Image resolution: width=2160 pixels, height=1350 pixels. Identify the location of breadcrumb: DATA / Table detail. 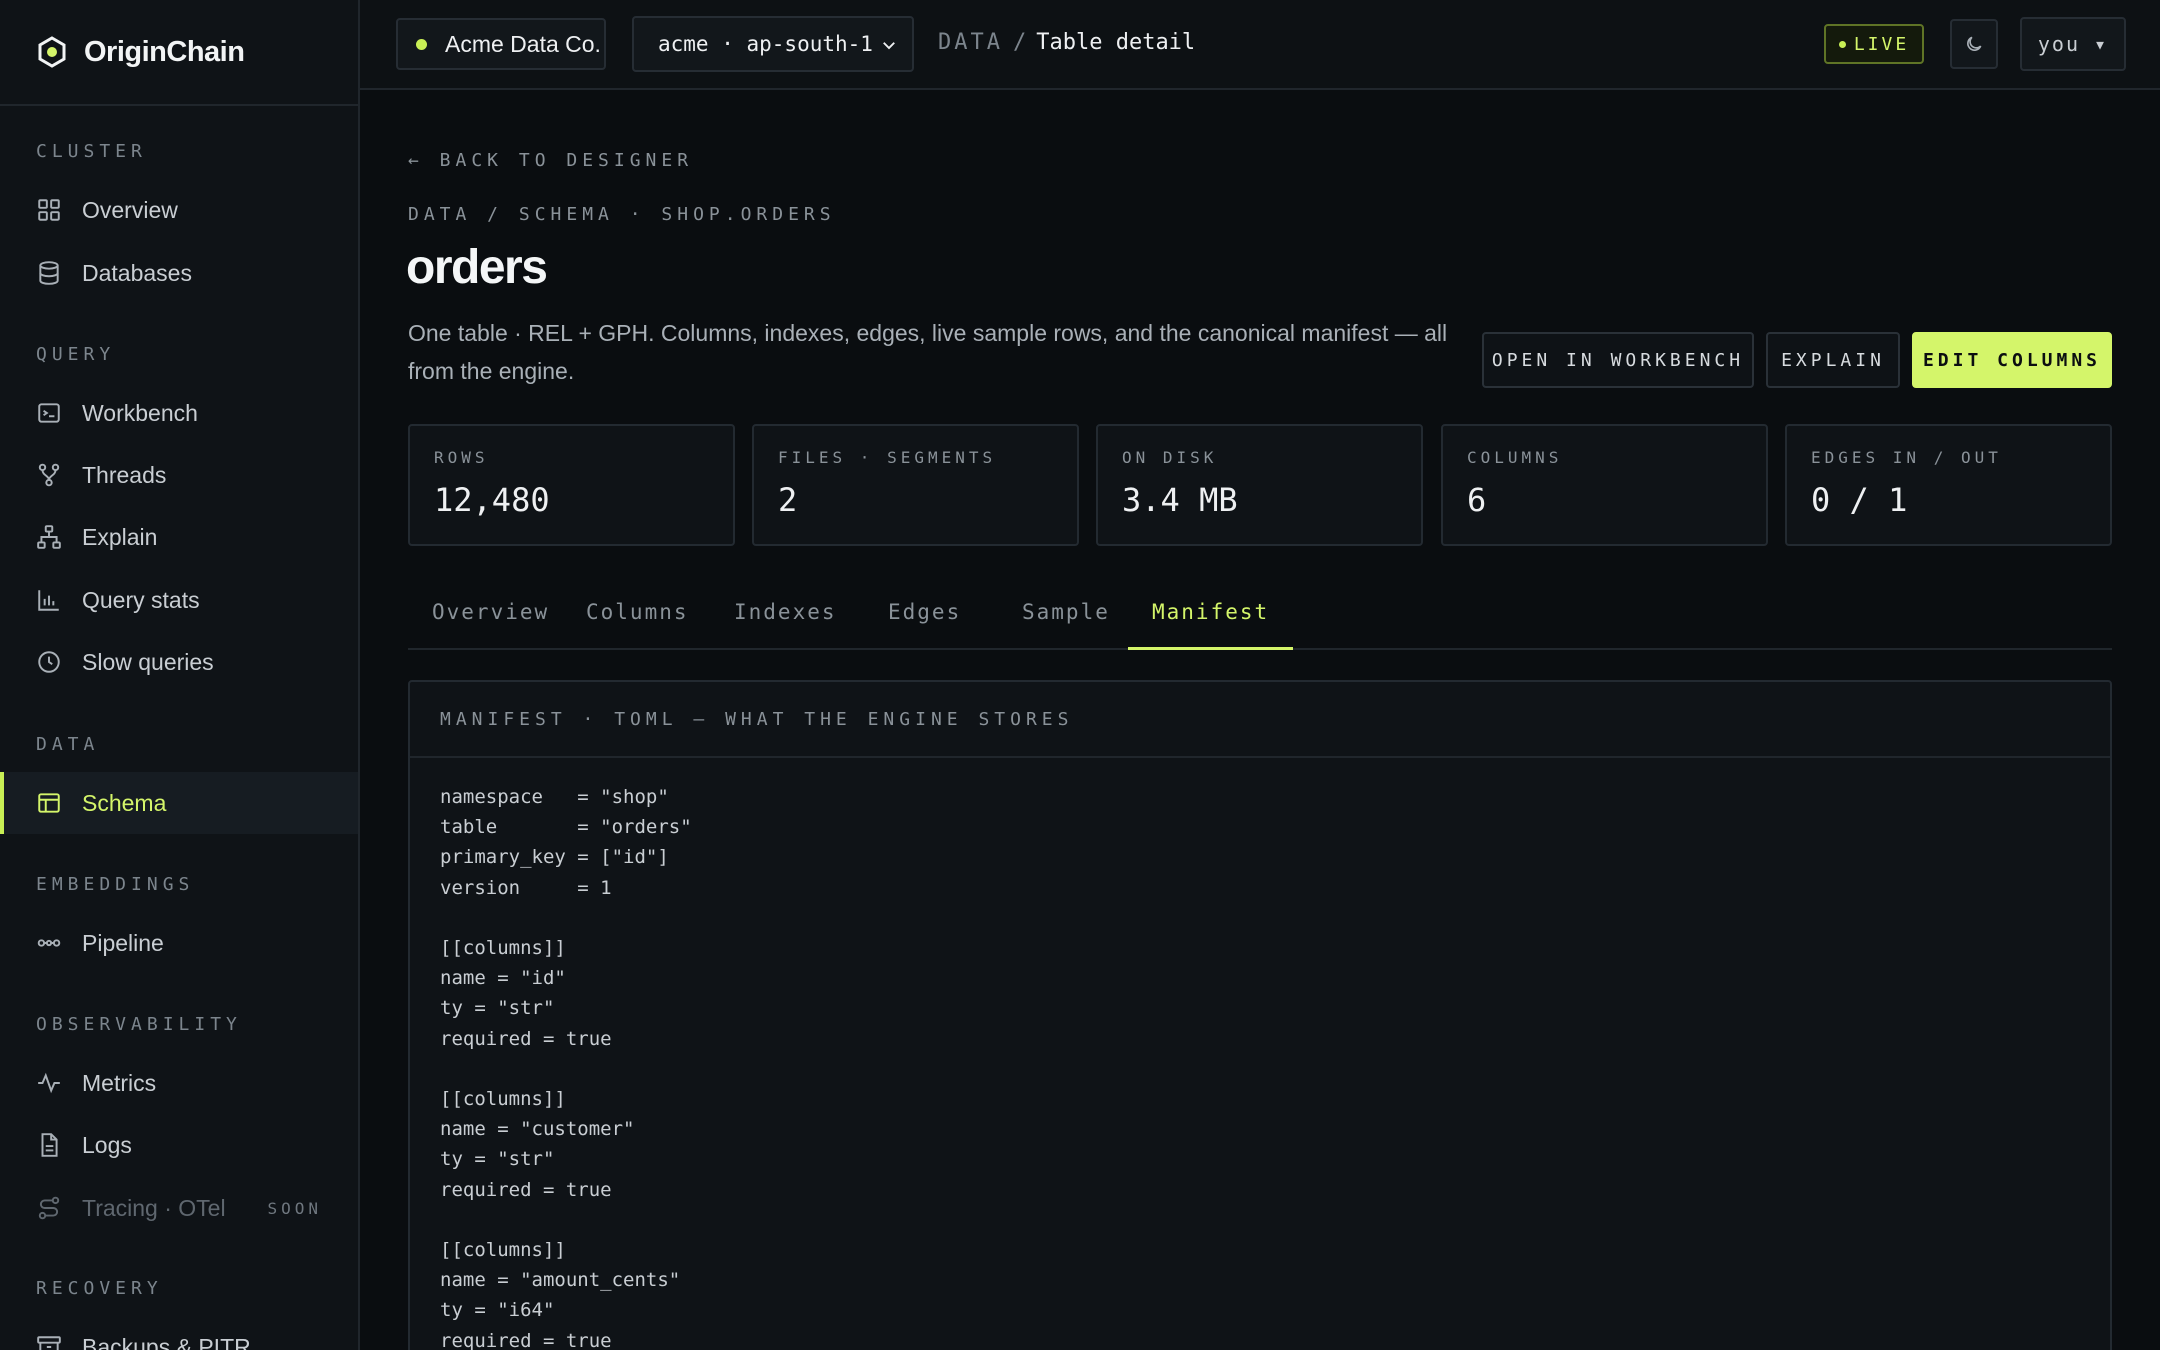
(1067, 42).